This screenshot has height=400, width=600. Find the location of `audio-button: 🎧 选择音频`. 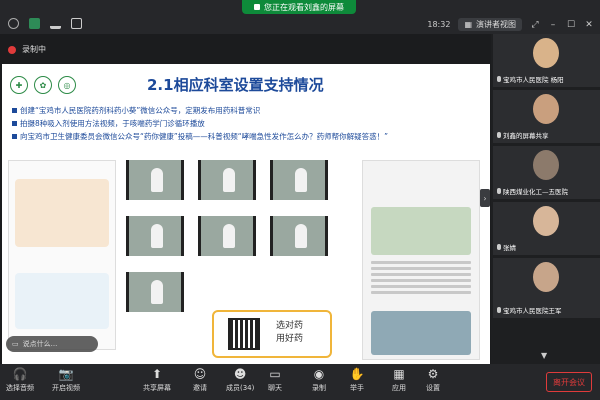

audio-button: 🎧 选择音频 is located at coordinates (20, 380).